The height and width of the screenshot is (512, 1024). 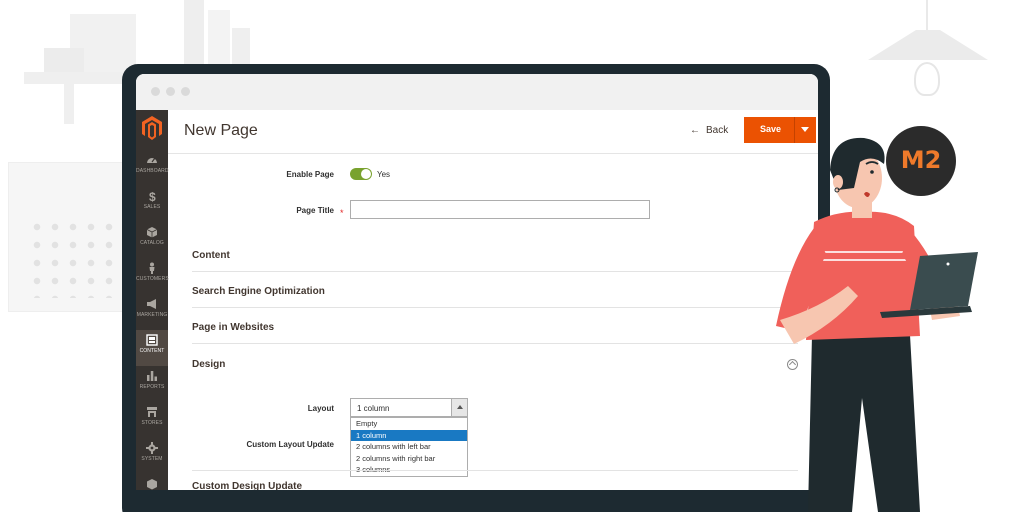 I want to click on sidebar-item-stores: STORES, so click(x=152, y=420).